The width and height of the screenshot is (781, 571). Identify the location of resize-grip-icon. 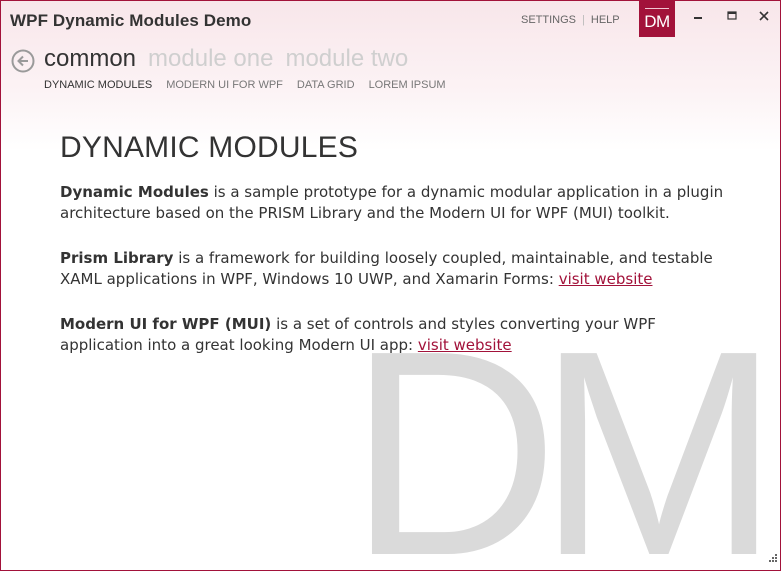
(773, 558).